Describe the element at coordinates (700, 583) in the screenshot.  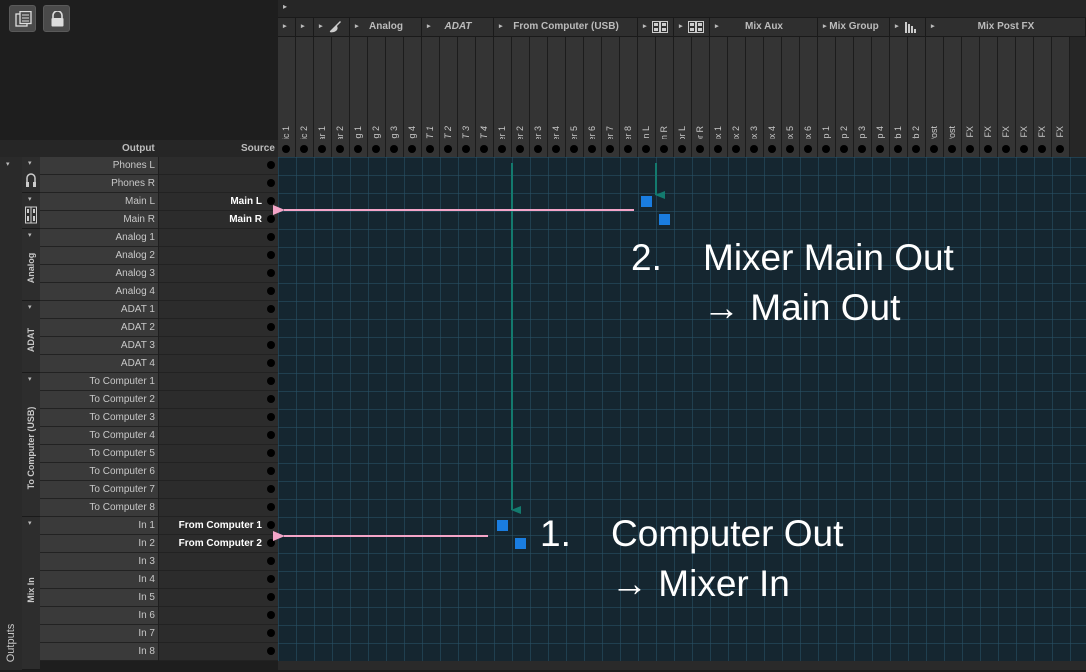
I see `annotation-1-line2: → Mixer In` at that location.